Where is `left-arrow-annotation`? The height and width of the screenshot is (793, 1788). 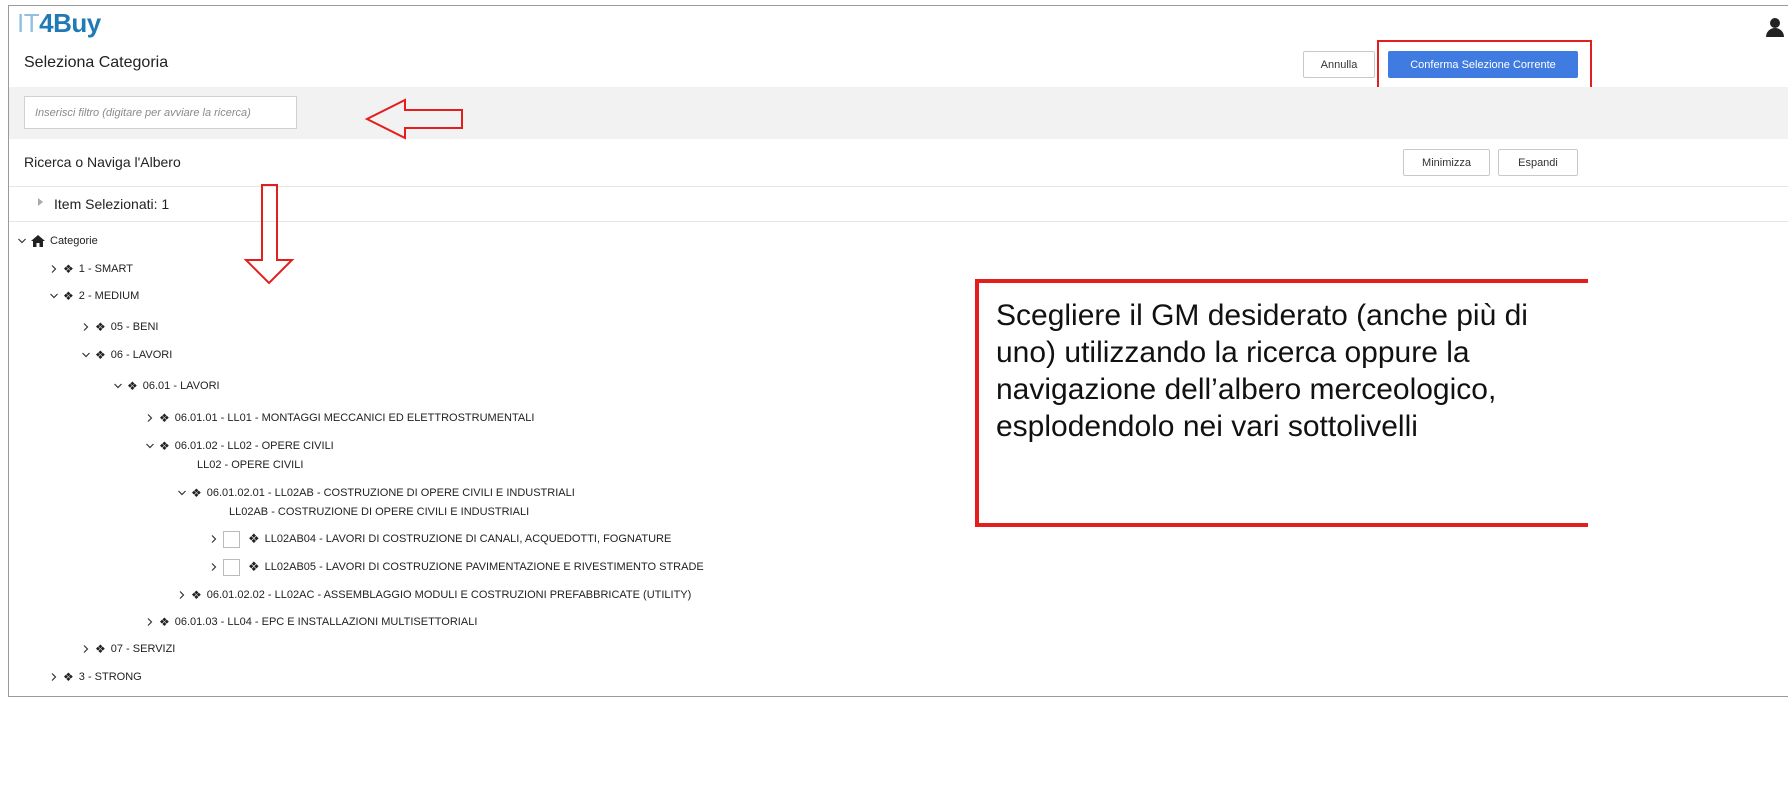
left-arrow-annotation is located at coordinates (413, 119).